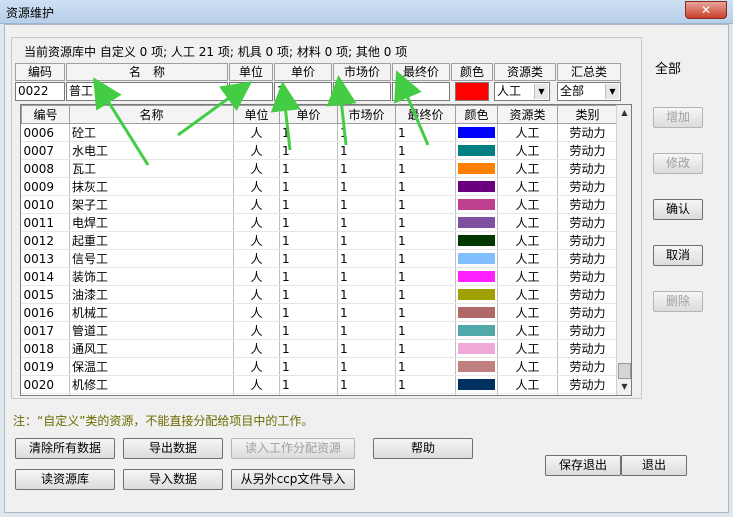 The image size is (733, 517). I want to click on cell-name: 架子工, so click(151, 204).